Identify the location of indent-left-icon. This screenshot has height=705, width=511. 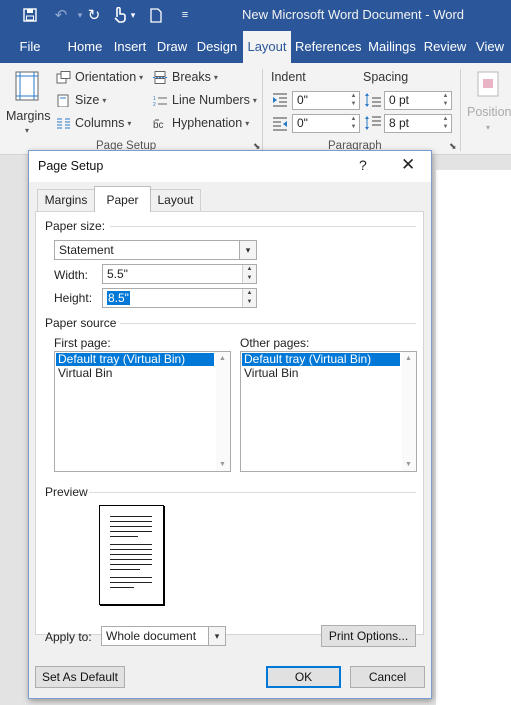
(280, 100).